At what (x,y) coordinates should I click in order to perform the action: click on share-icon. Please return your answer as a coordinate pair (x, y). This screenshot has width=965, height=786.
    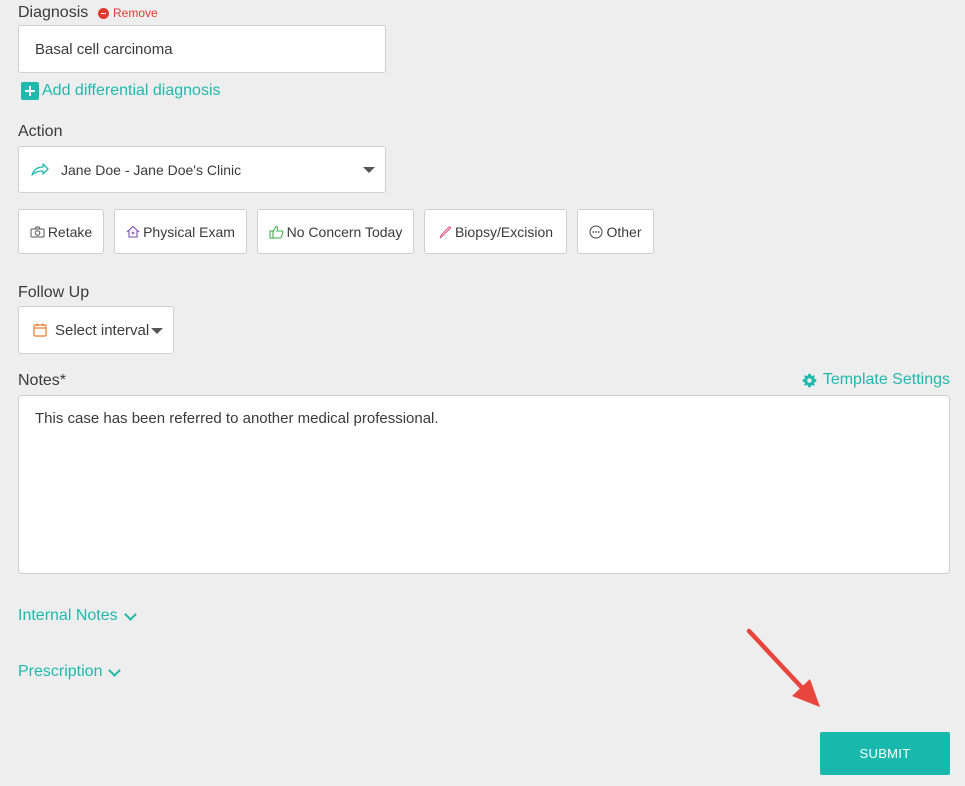
    Looking at the image, I should click on (40, 169).